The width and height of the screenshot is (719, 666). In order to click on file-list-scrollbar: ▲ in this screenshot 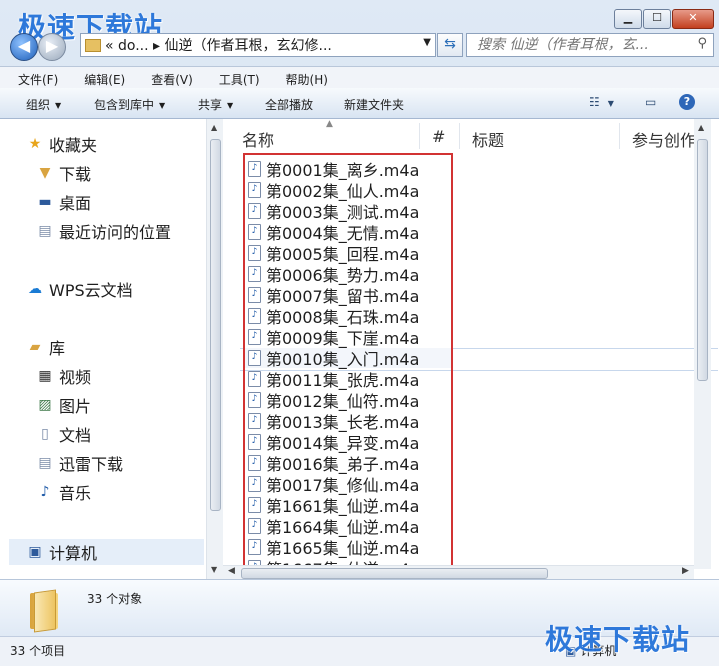, I will do `click(702, 344)`.